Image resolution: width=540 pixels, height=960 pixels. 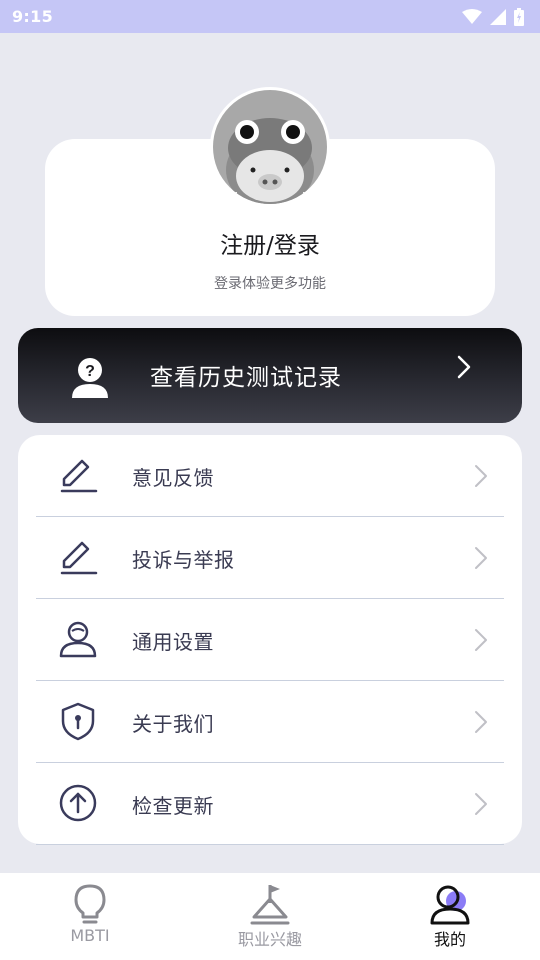 What do you see at coordinates (498, 16) in the screenshot?
I see `signal-icon` at bounding box center [498, 16].